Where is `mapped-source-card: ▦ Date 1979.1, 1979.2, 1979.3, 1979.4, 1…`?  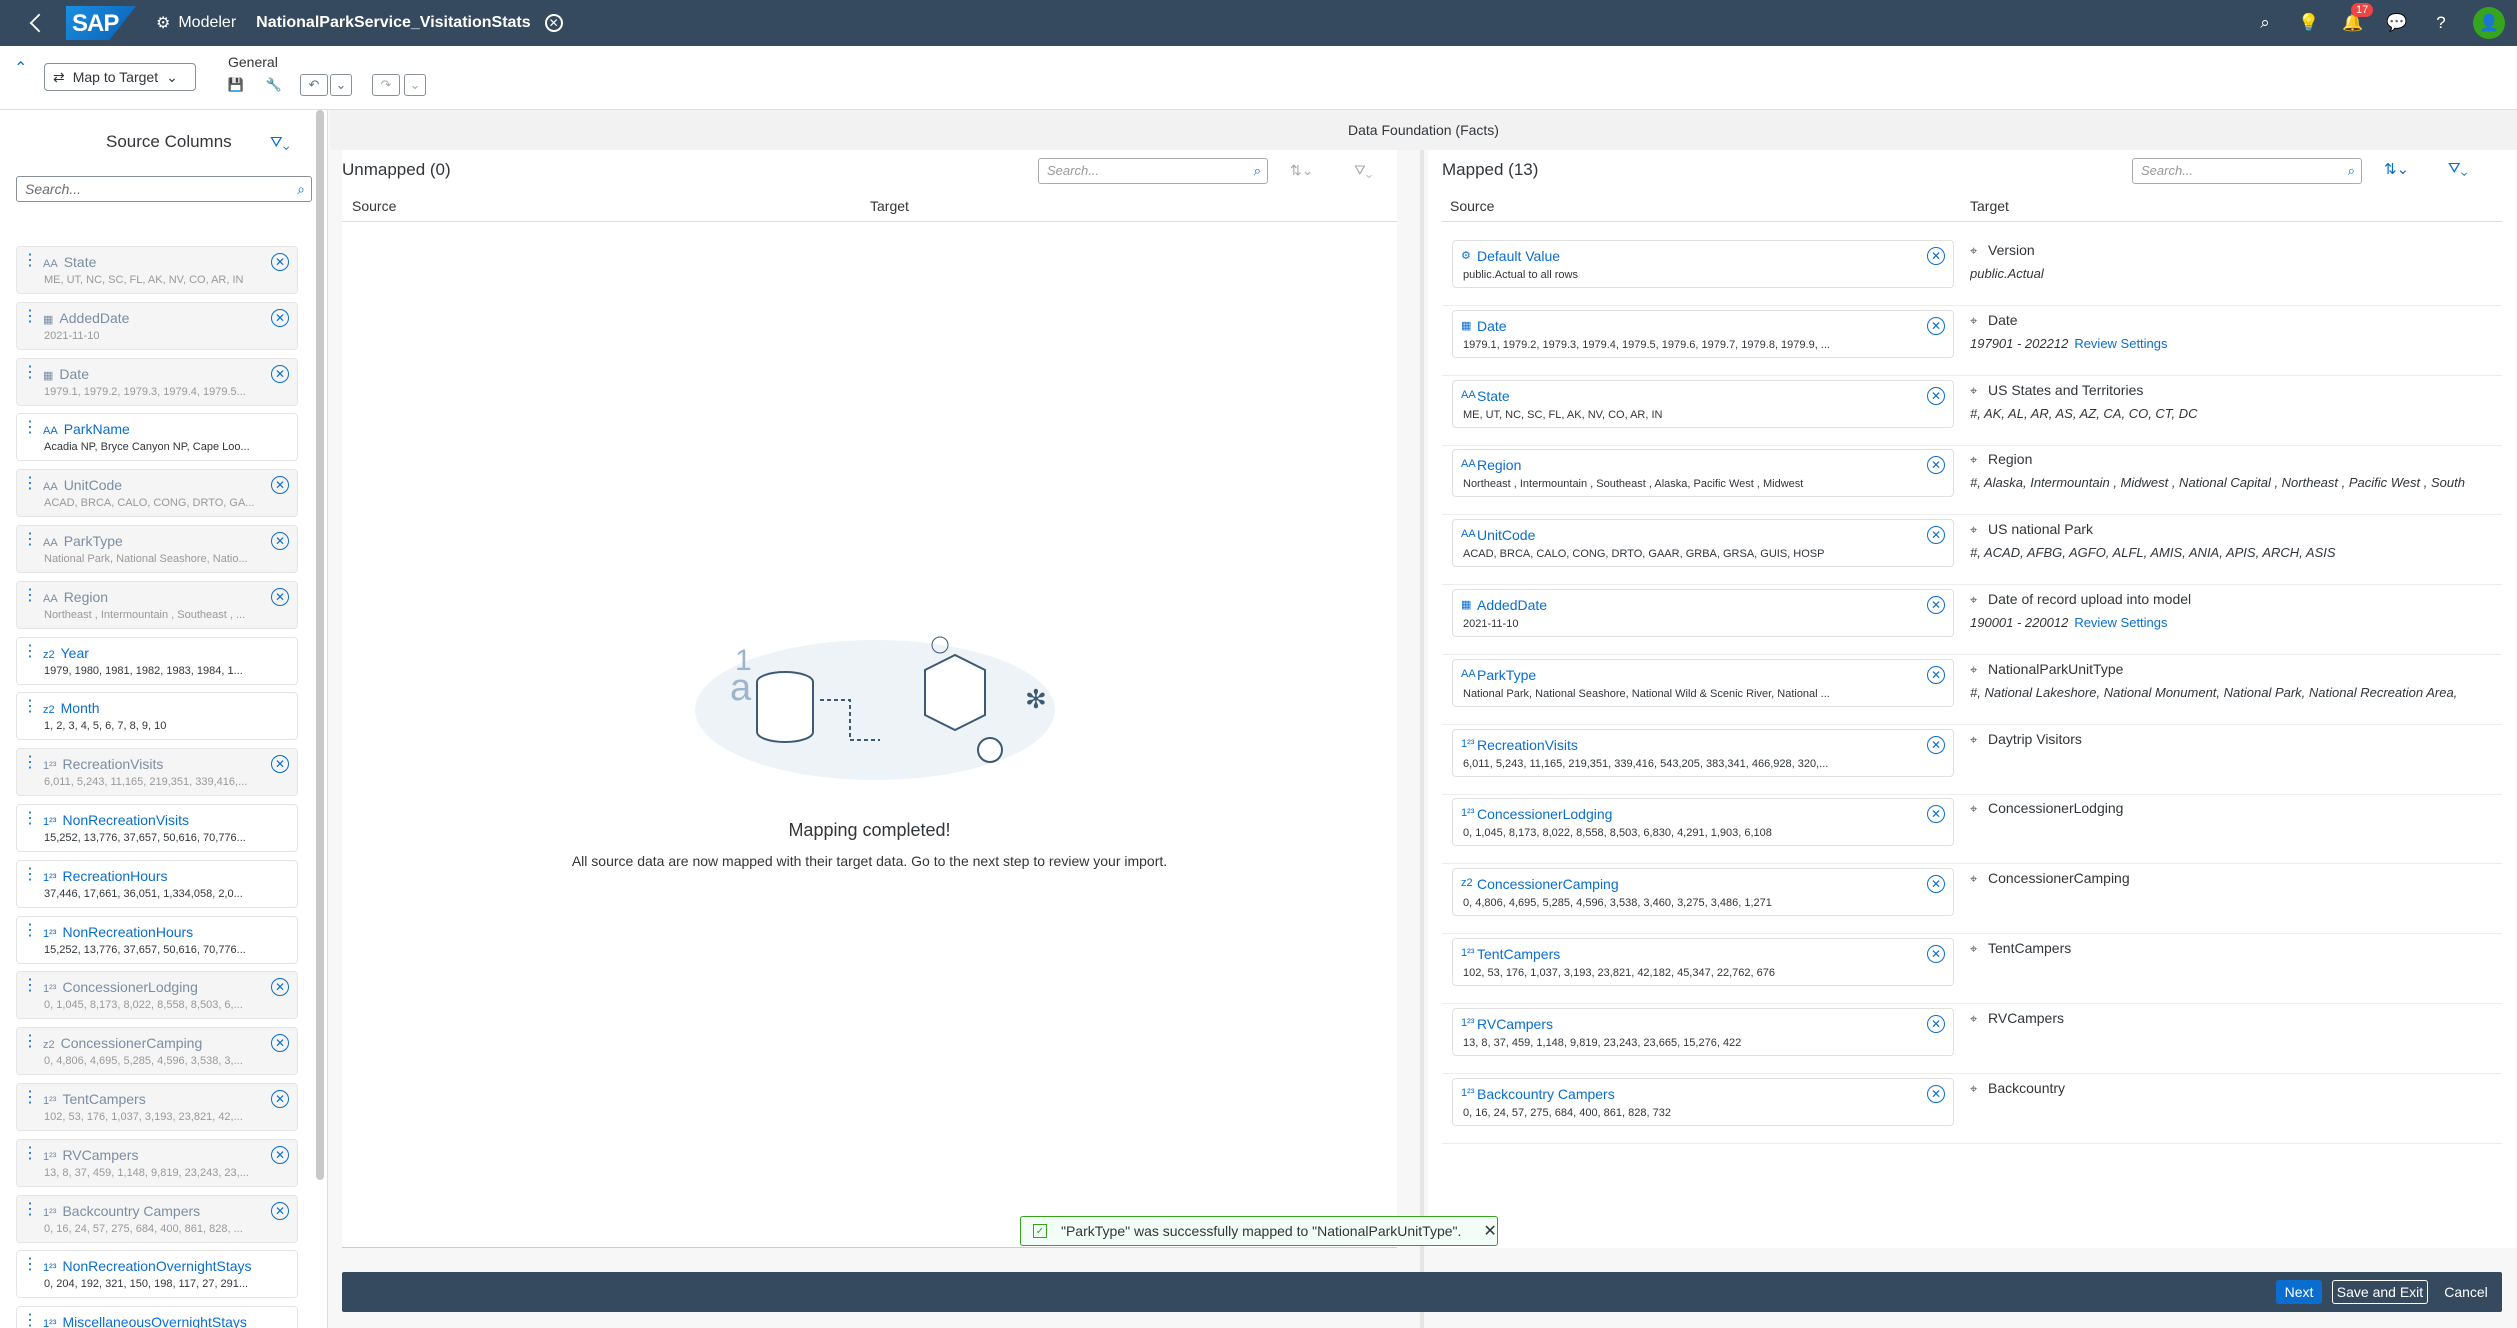 mapped-source-card: ▦ Date 1979.1, 1979.2, 1979.3, 1979.4, 1… is located at coordinates (1703, 333).